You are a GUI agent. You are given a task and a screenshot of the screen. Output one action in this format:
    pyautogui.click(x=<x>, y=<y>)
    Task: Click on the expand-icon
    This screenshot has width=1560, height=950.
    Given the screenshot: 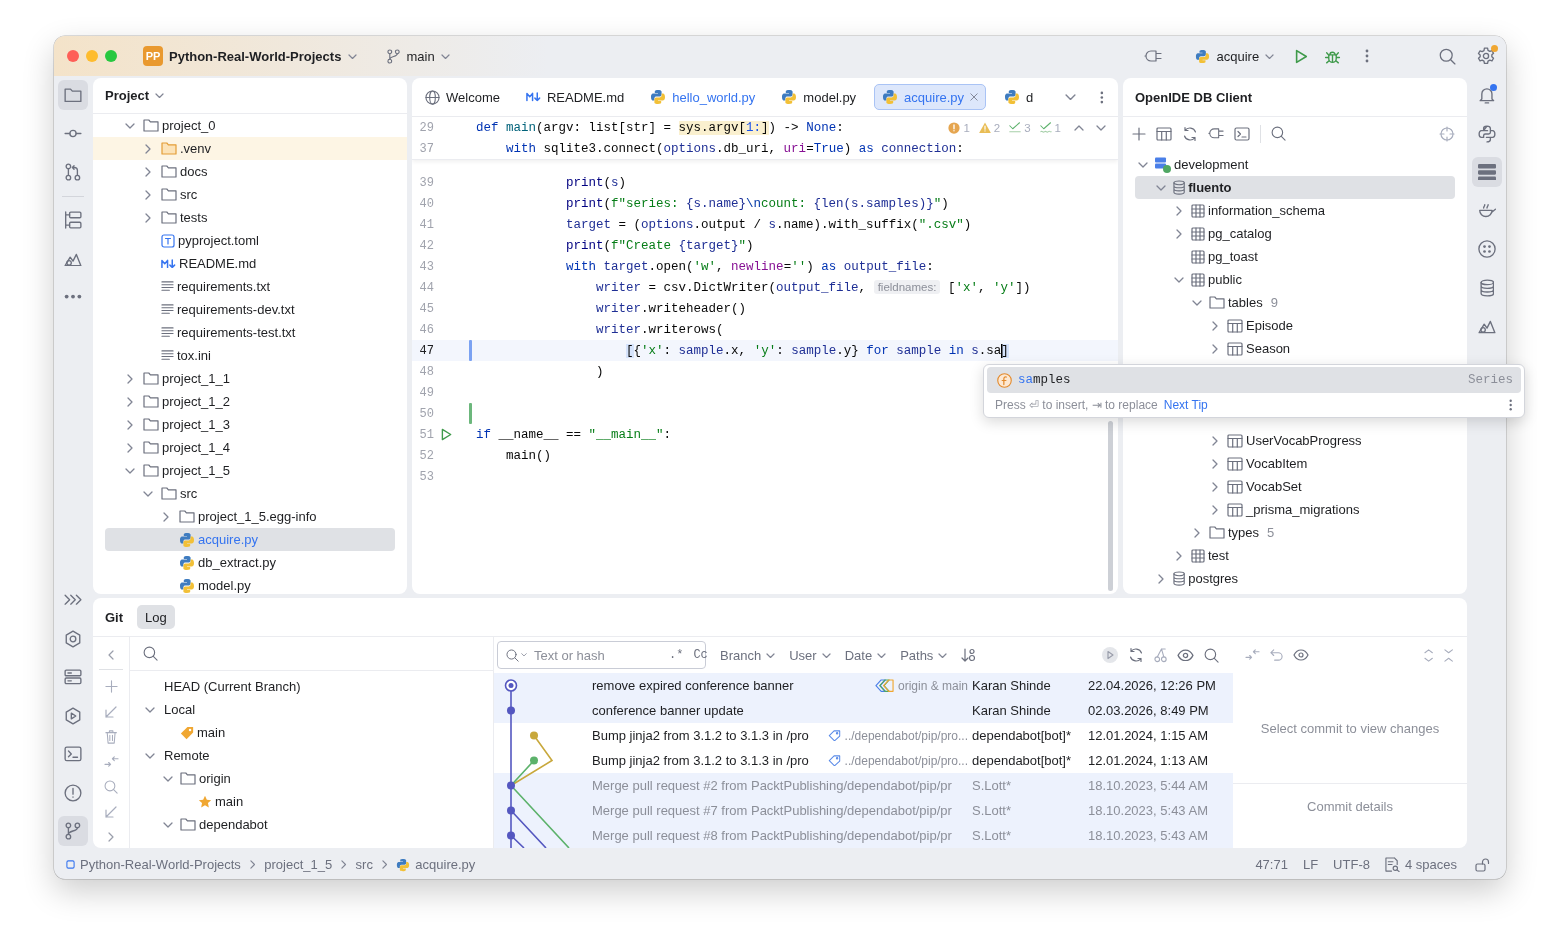 What is the action you would take?
    pyautogui.click(x=1429, y=655)
    